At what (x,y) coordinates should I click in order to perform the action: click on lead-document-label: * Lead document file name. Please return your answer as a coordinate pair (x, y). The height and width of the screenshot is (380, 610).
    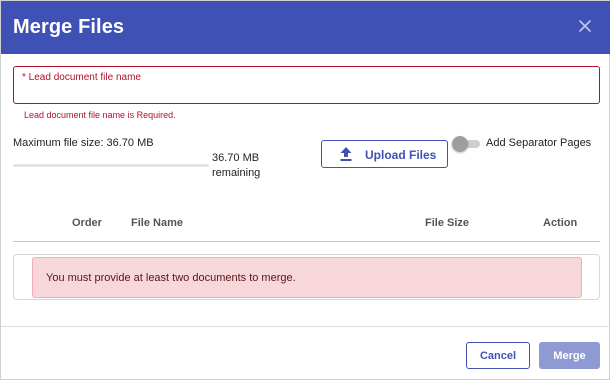
    Looking at the image, I should click on (81, 77).